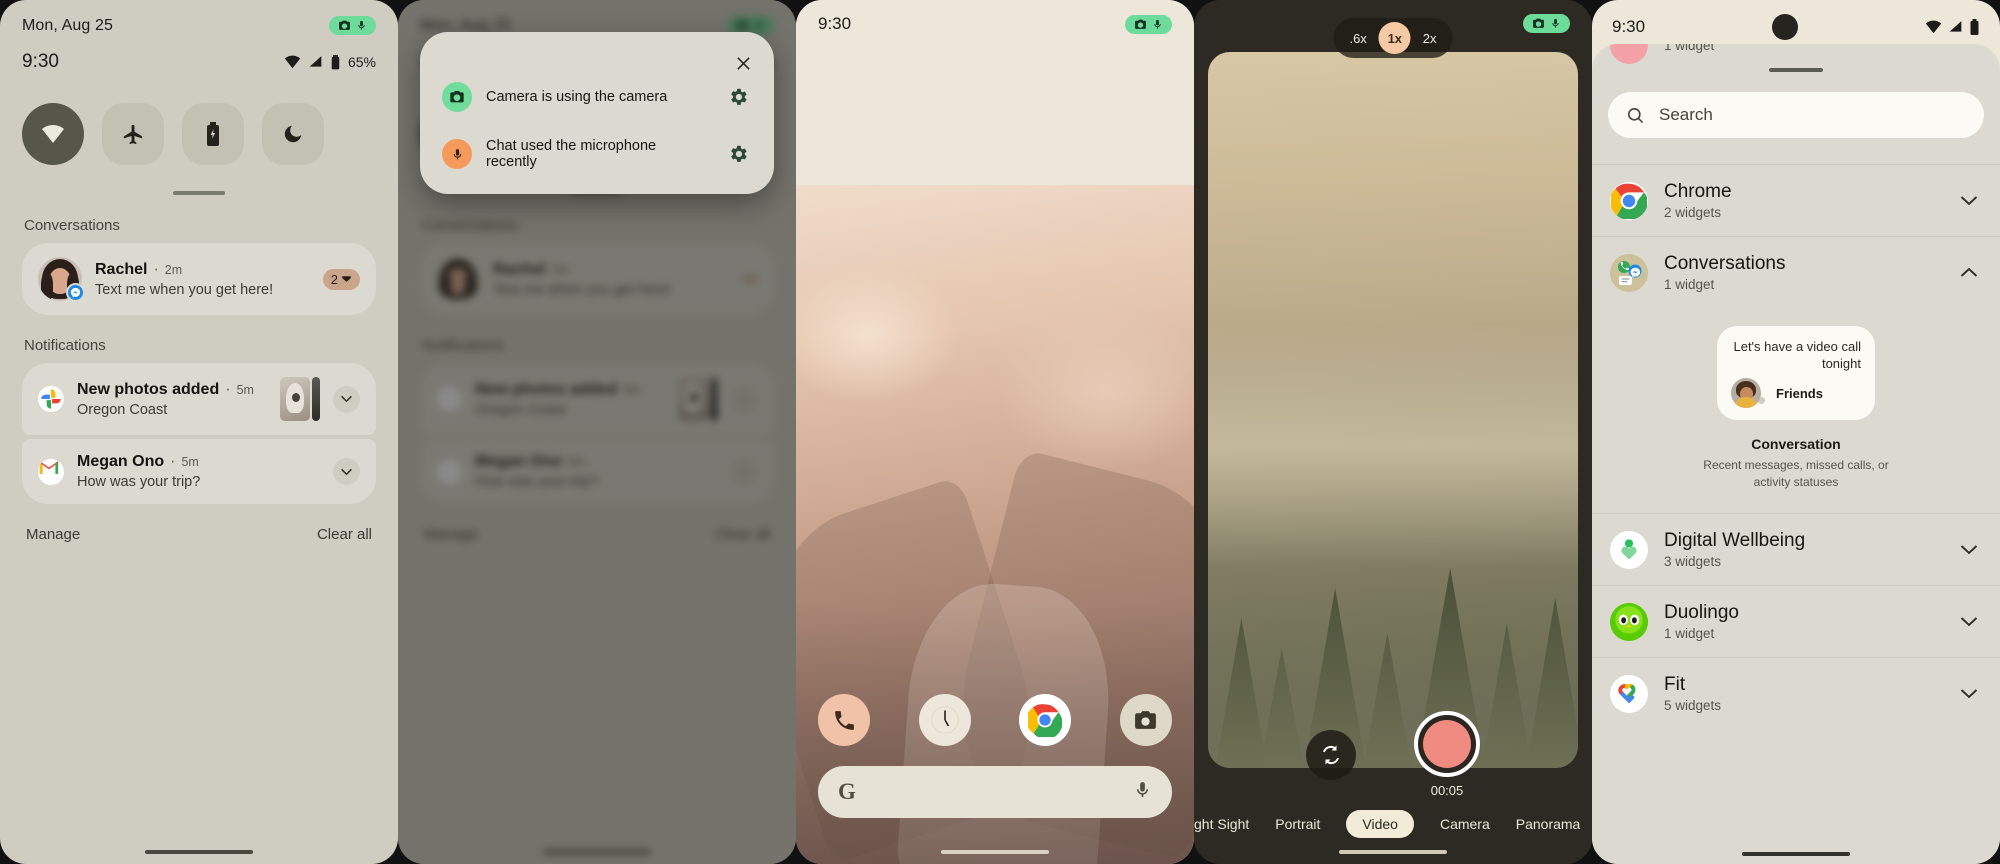  Describe the element at coordinates (1796, 115) in the screenshot. I see `search-input: Search` at that location.